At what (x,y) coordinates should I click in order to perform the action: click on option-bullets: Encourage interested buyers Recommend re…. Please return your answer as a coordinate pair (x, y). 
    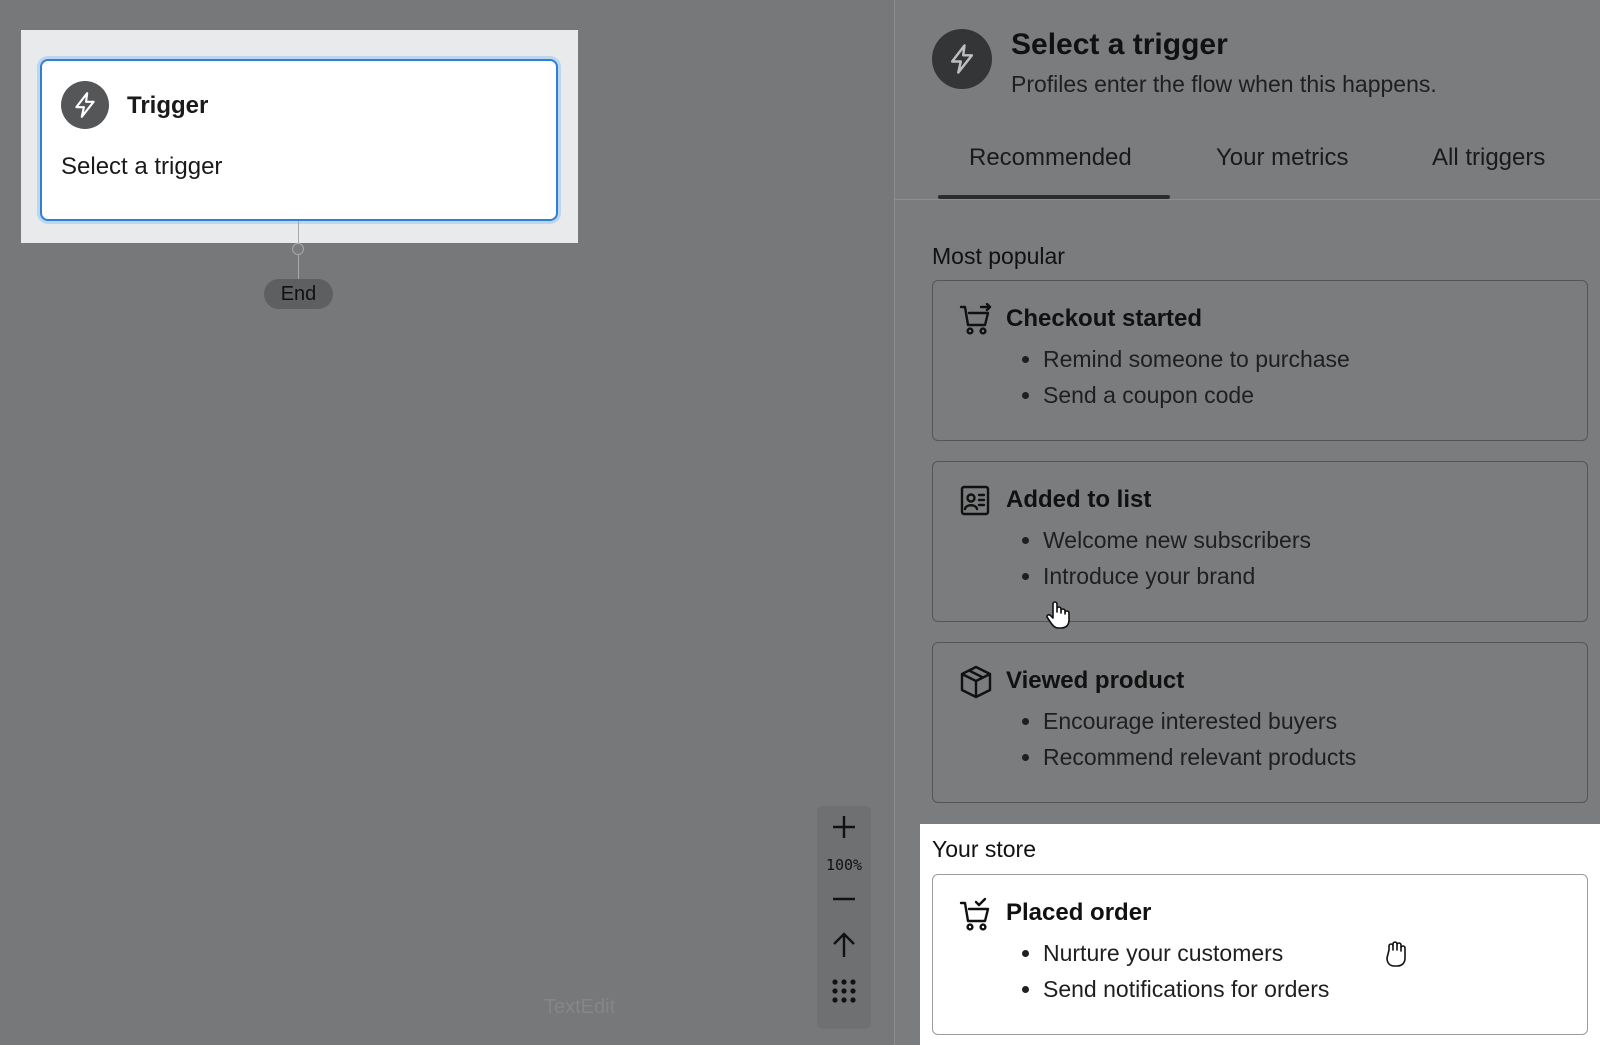
    Looking at the image, I should click on (1199, 739).